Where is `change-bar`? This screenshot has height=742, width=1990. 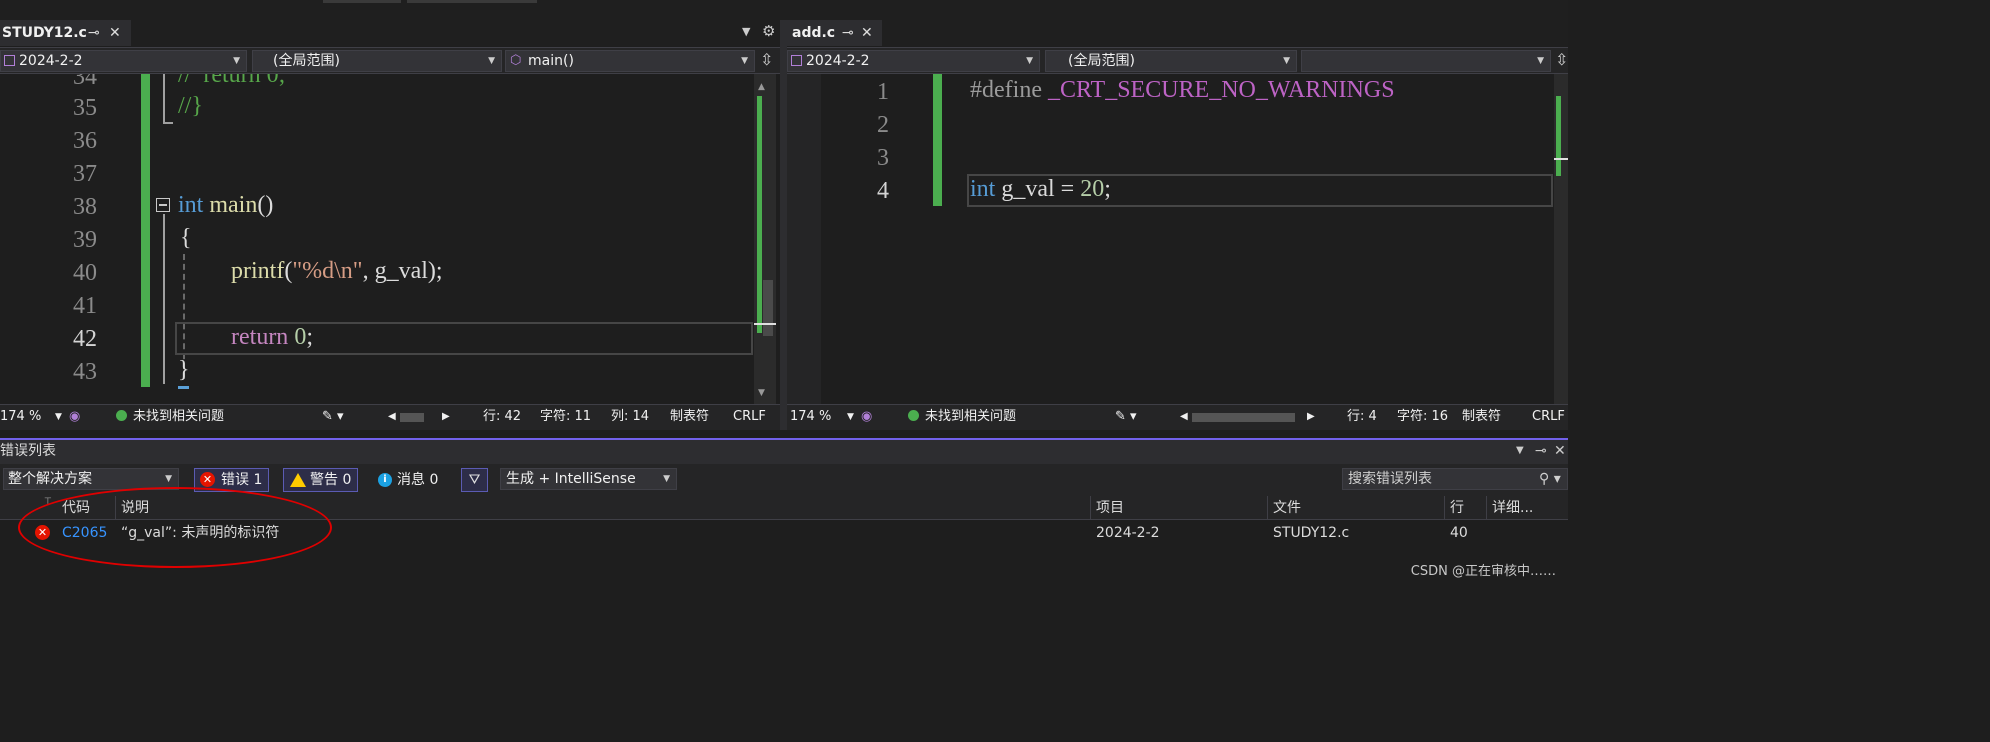 change-bar is located at coordinates (145, 230).